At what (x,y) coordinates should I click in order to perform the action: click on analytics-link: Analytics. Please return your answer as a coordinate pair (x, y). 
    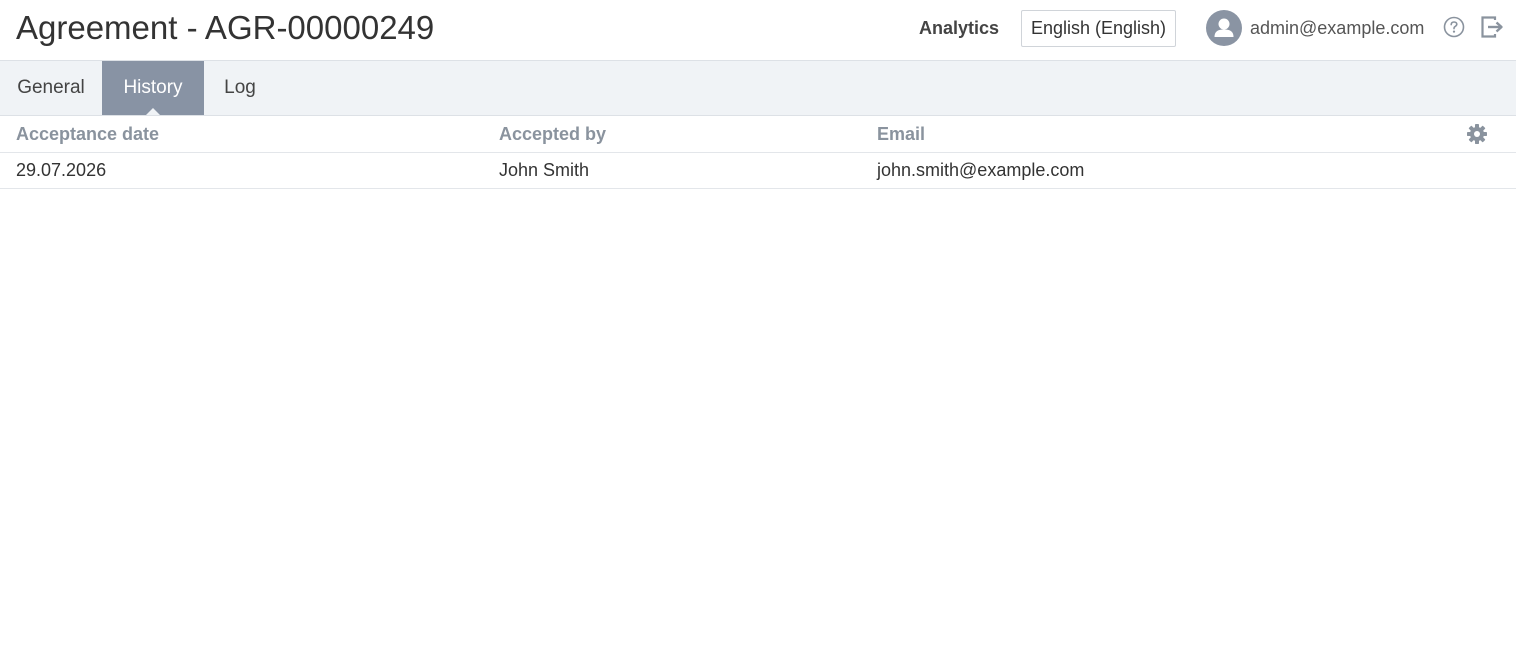
    Looking at the image, I should click on (959, 28).